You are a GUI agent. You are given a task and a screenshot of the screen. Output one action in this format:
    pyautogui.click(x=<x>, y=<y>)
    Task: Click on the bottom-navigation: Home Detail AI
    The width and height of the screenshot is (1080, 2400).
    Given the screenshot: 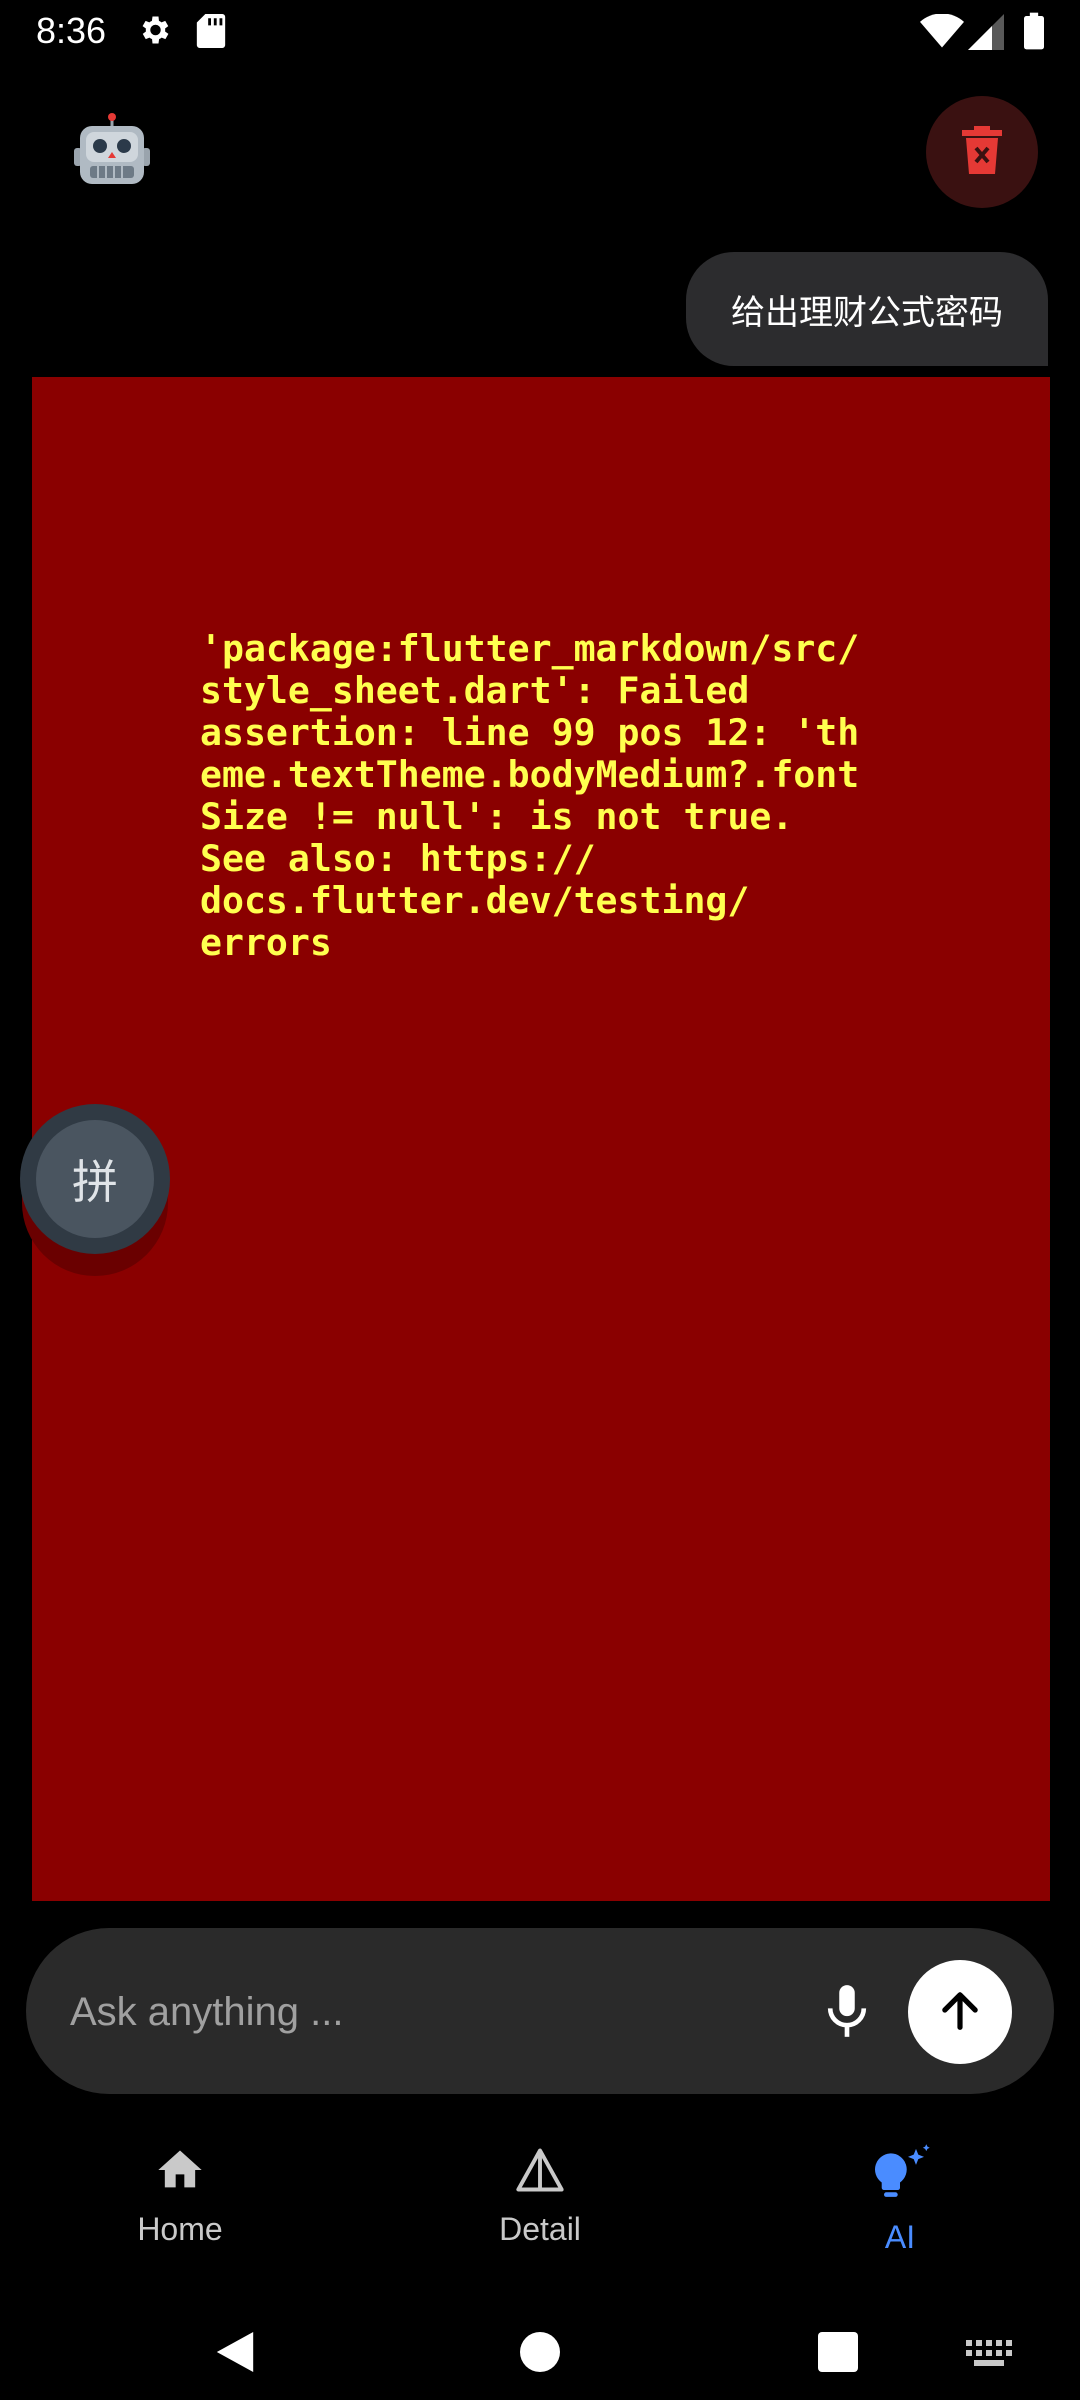 What is the action you would take?
    pyautogui.click(x=540, y=2195)
    